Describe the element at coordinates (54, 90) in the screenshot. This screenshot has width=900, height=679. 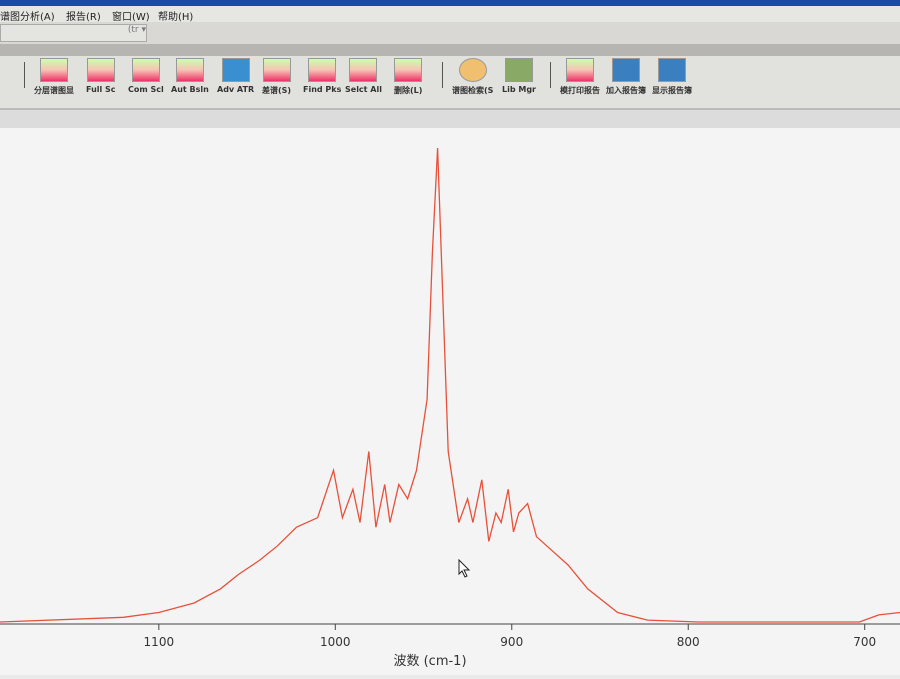
I see `label: 分层谱图显` at that location.